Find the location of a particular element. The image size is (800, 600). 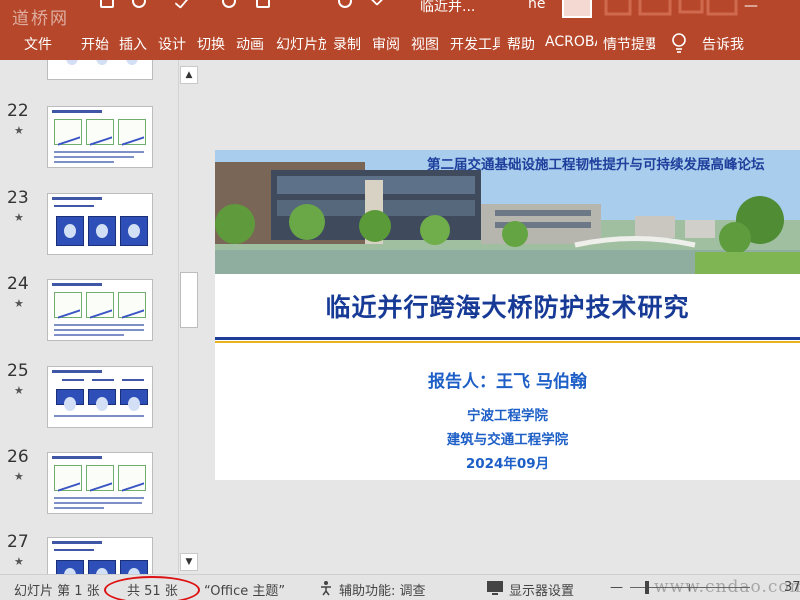

title-bar: 道桥网 临近并... ne — is located at coordinates (400, 14).